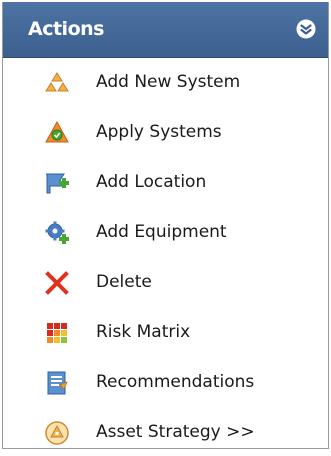 The height and width of the screenshot is (456, 331). Describe the element at coordinates (143, 332) in the screenshot. I see `action-label: Risk Matrix` at that location.